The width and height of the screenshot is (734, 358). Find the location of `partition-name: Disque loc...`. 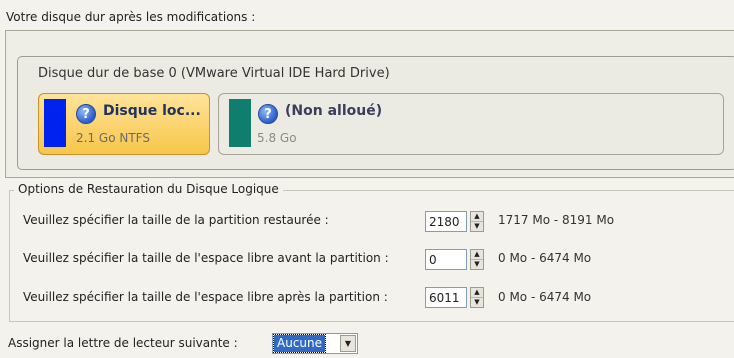

partition-name: Disque loc... is located at coordinates (152, 111).